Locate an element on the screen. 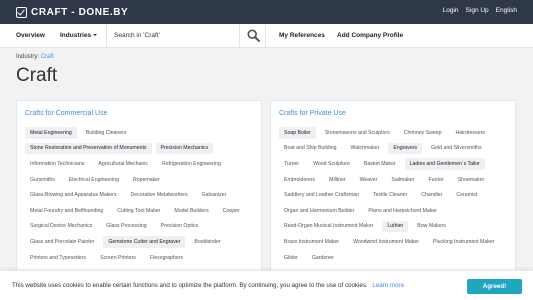 This screenshot has height=300, width=533. craft-tag: Gold and Silversmiths is located at coordinates (456, 148).